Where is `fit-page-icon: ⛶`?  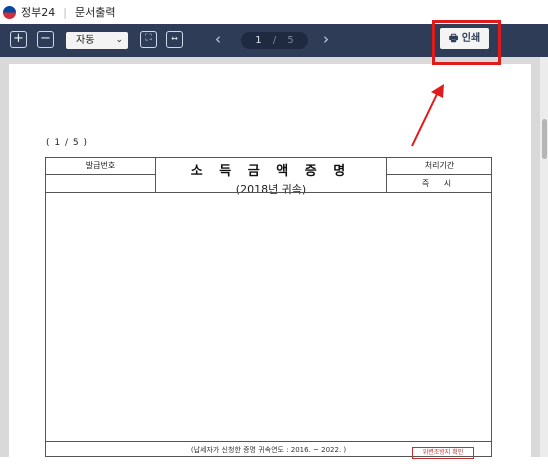
fit-page-icon: ⛶ is located at coordinates (148, 38).